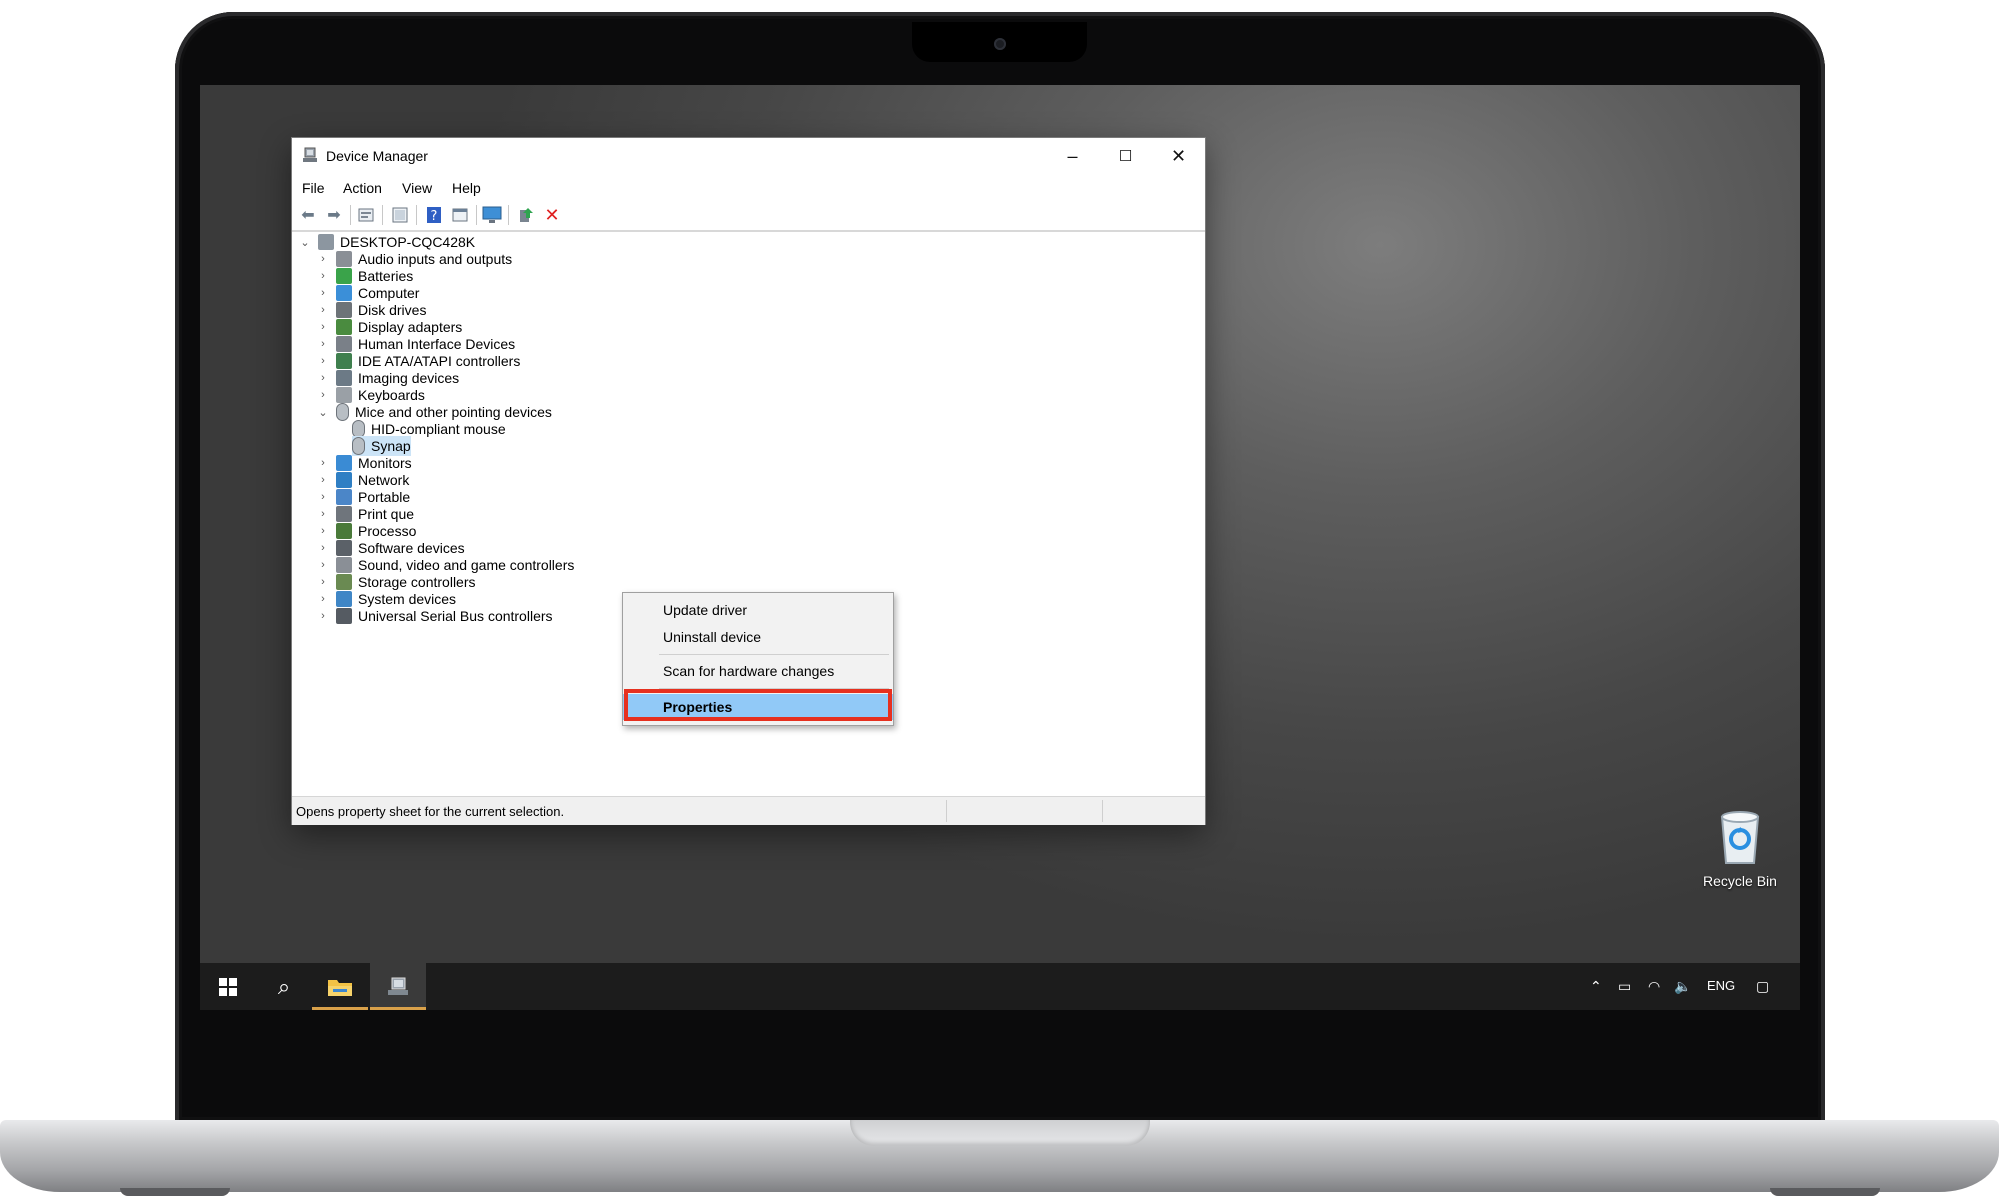  Describe the element at coordinates (344, 344) in the screenshot. I see `hid-icon` at that location.